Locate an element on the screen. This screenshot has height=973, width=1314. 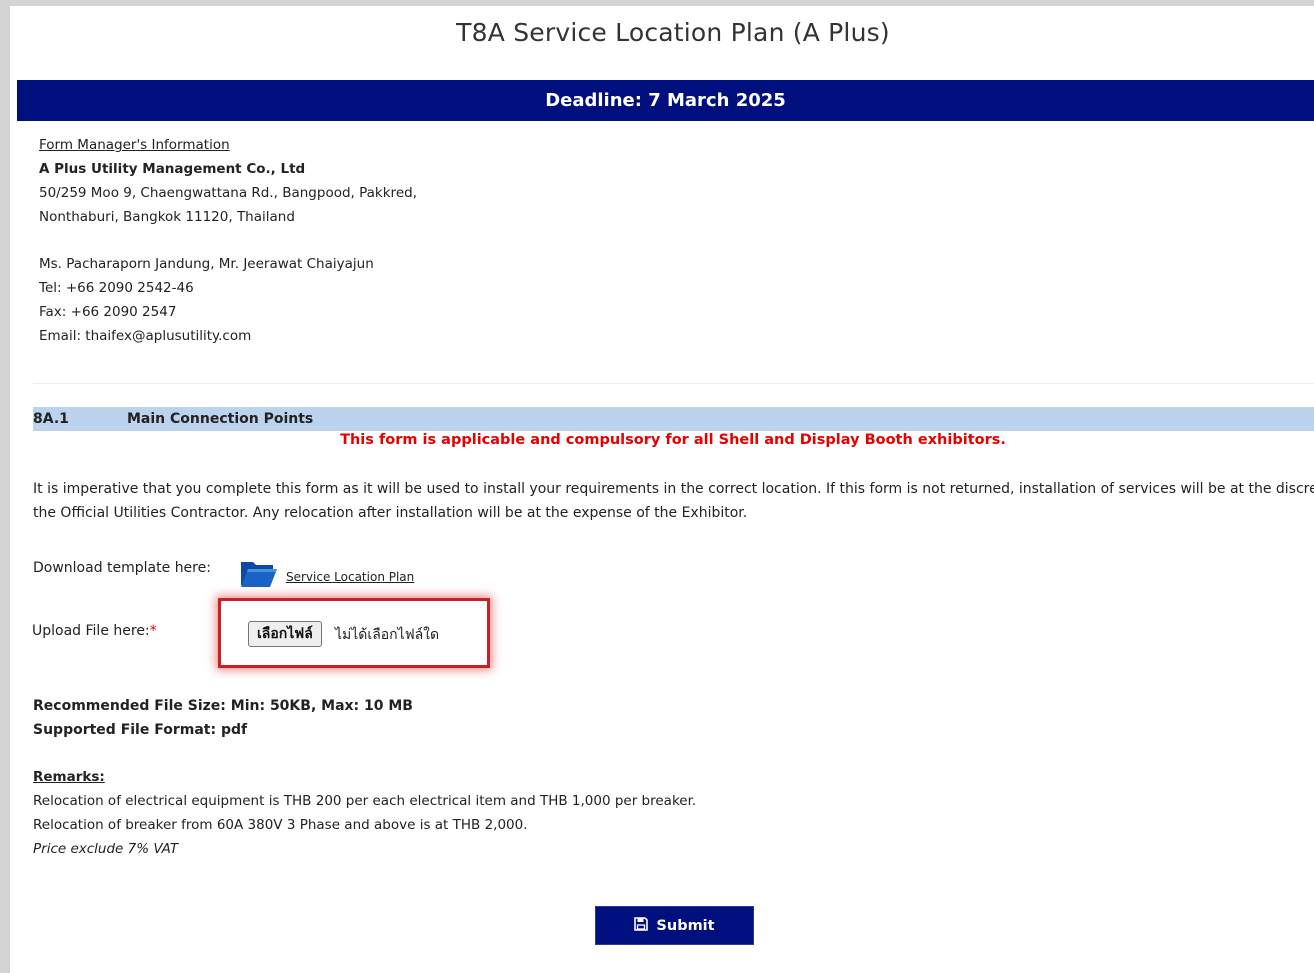
email-row: Email: thaifex@aplusutility.com is located at coordinates (228, 336).